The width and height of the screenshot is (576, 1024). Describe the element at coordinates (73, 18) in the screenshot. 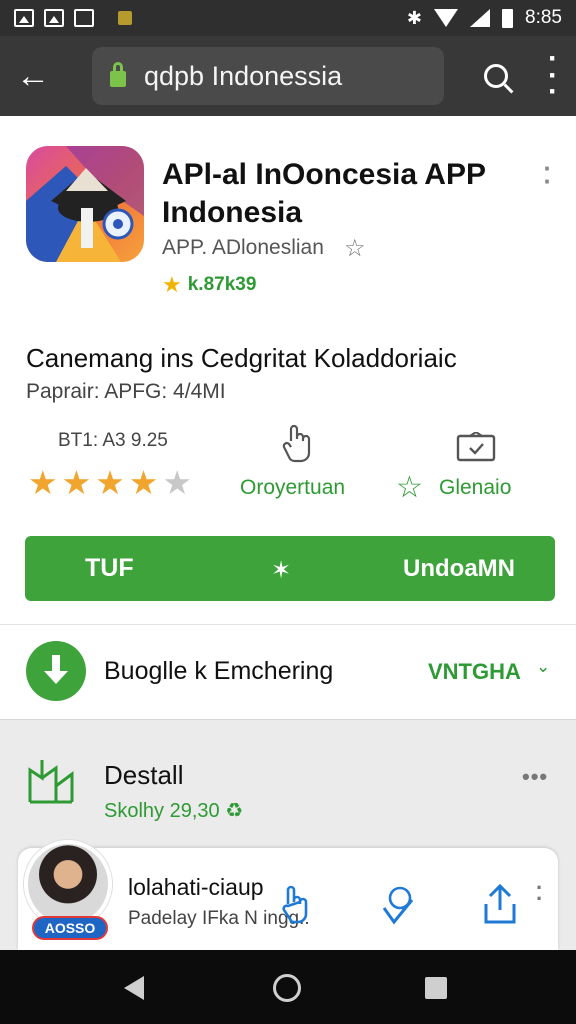

I see `status-notifications` at that location.